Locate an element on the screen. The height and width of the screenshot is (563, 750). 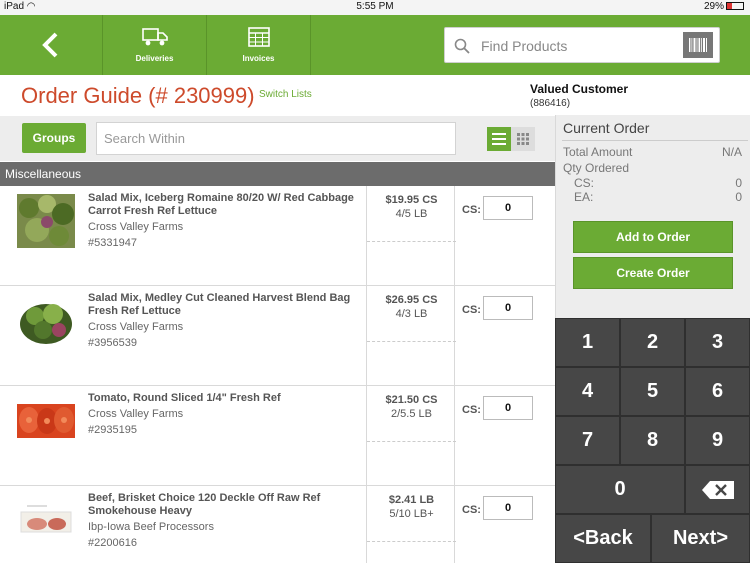
cs-value: 0 is located at coordinates (738, 183).